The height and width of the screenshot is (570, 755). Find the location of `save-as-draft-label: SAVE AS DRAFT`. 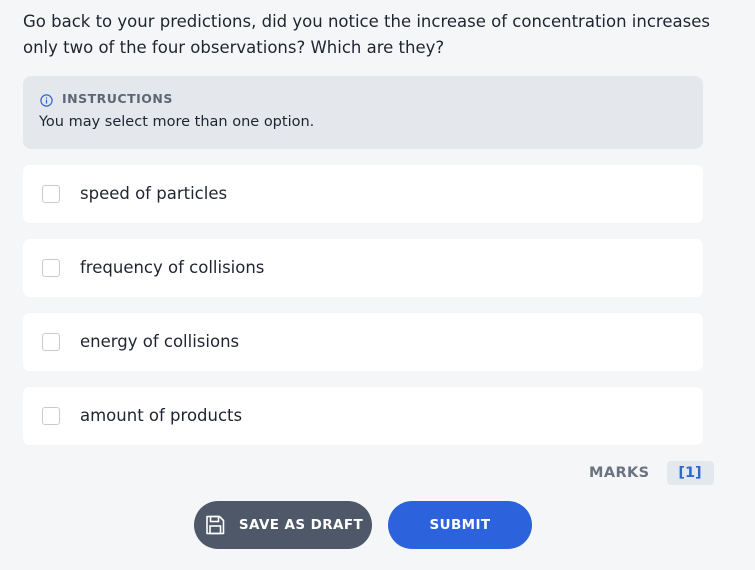

save-as-draft-label: SAVE AS DRAFT is located at coordinates (301, 525).